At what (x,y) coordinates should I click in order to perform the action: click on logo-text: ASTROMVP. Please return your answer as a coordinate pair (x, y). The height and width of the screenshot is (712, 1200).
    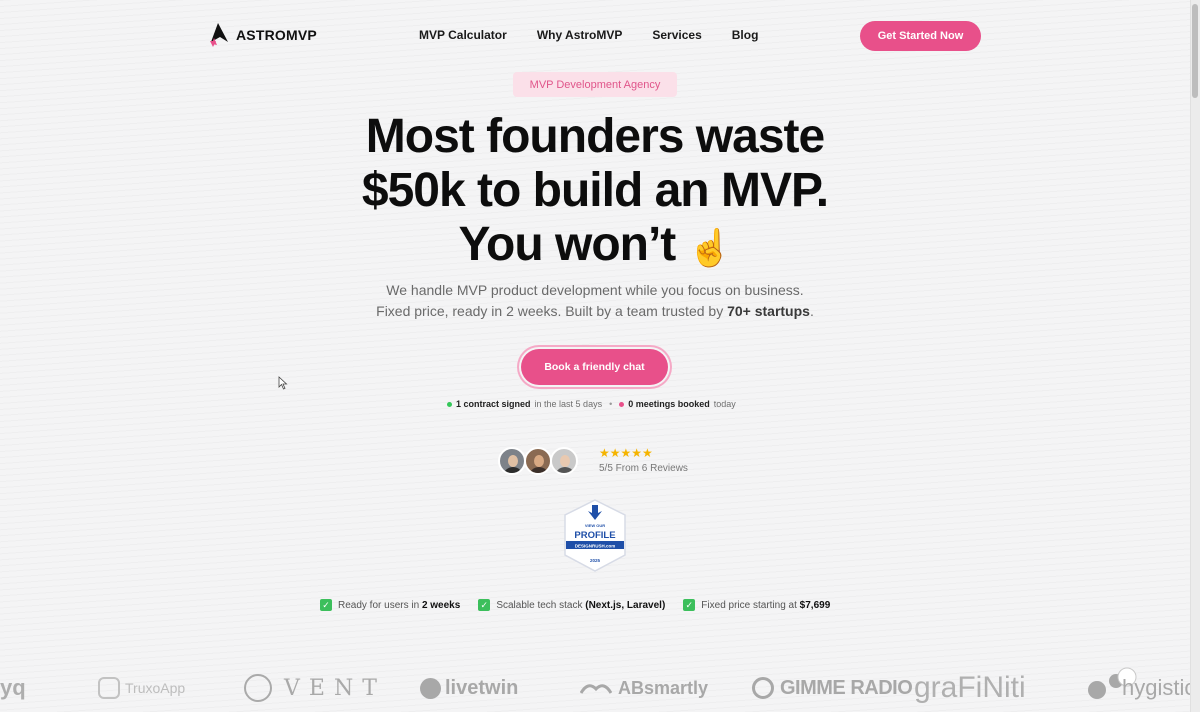
    Looking at the image, I should click on (276, 35).